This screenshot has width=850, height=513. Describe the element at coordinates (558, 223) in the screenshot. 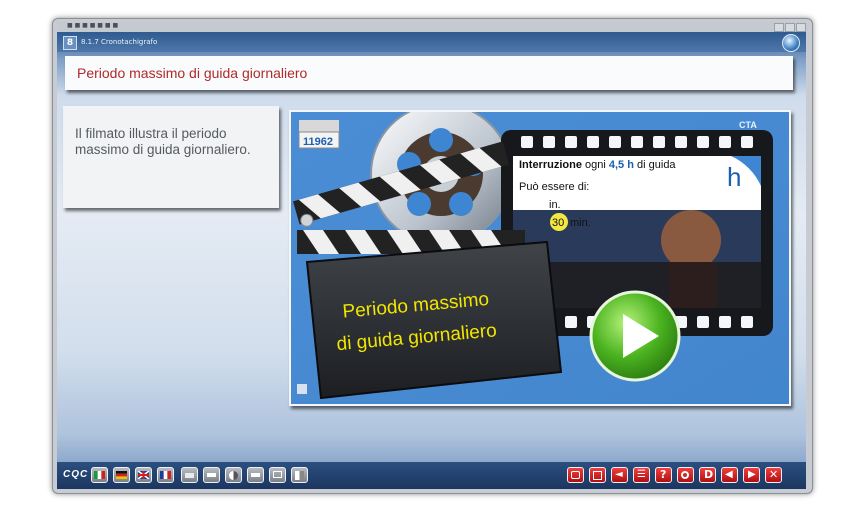

I see `split-num: 30` at that location.